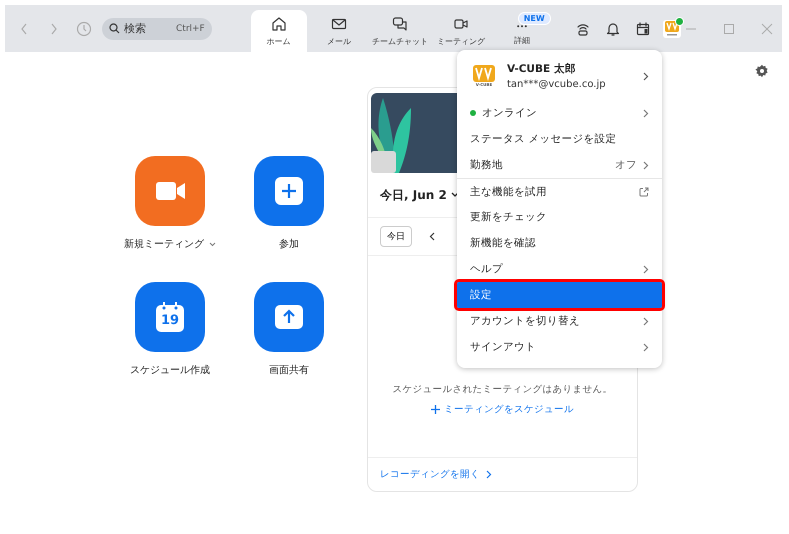 Image resolution: width=789 pixels, height=534 pixels. I want to click on action-label: 参加, so click(289, 244).